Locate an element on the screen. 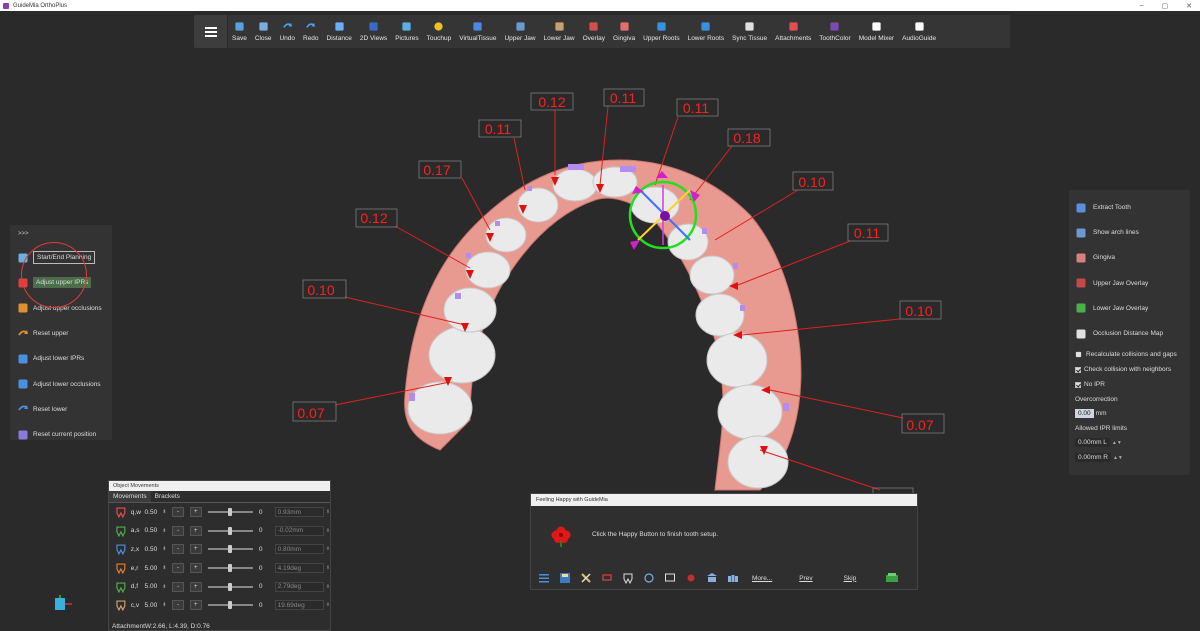 This screenshot has height=631, width=1200. tab-brackets: Brackets is located at coordinates (167, 496).